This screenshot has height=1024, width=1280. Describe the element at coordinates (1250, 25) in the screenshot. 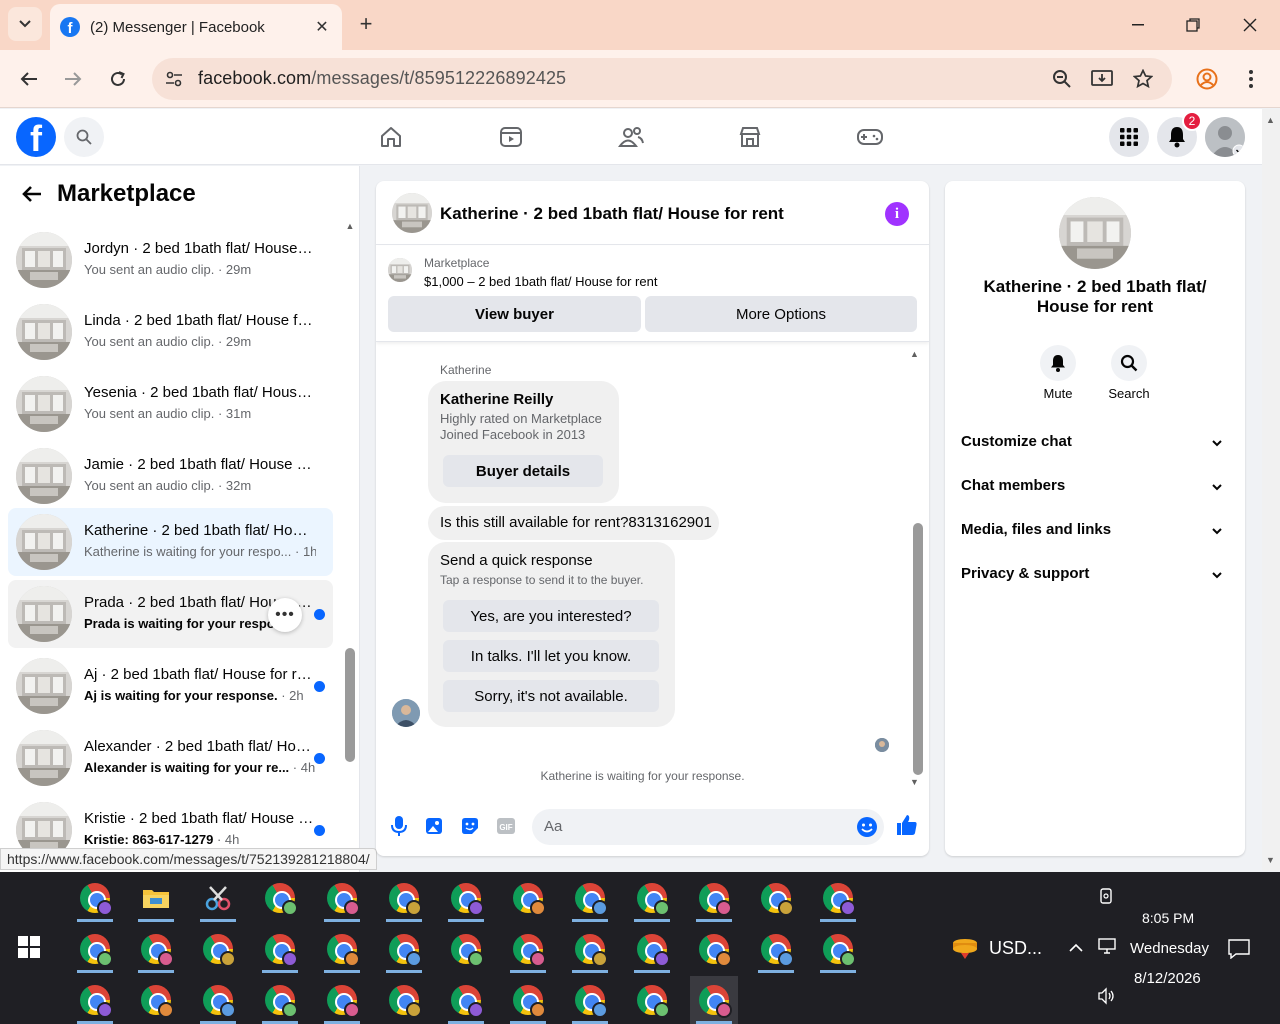

I see `close-window-button` at that location.